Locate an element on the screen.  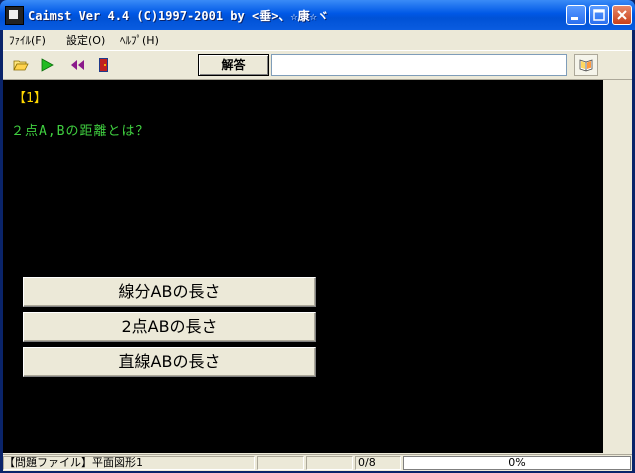
choice-button-3: 直線ABの長さ is located at coordinates (169, 362).